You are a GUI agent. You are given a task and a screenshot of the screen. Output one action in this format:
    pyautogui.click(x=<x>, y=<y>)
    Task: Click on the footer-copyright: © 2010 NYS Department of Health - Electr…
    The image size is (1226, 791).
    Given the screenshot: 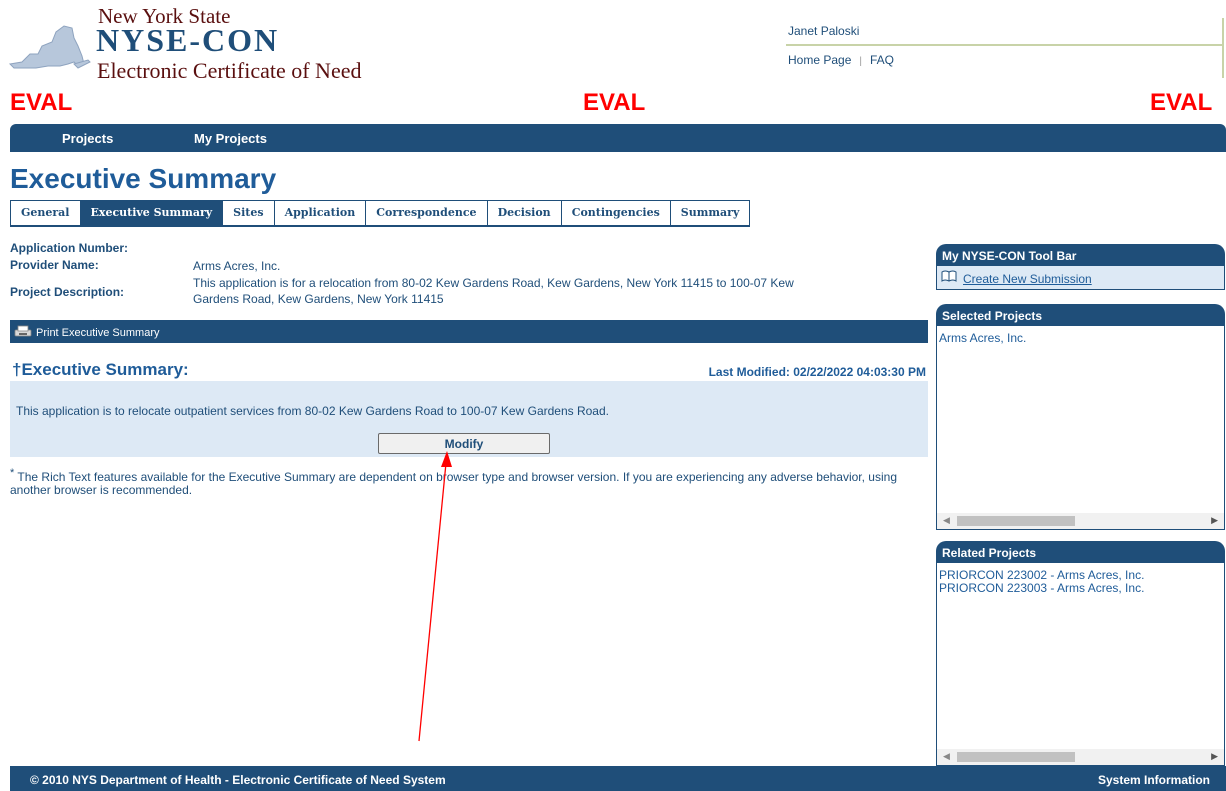 What is the action you would take?
    pyautogui.click(x=238, y=780)
    